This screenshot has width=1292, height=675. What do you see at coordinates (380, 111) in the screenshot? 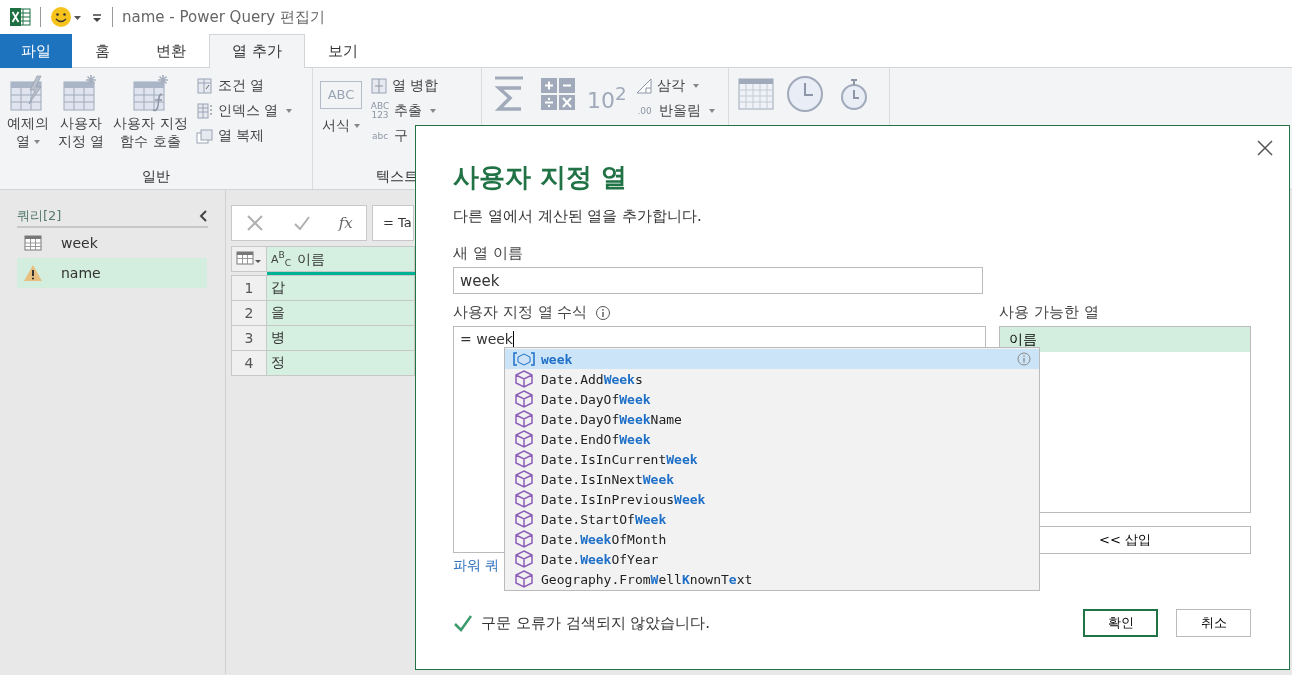
I see `icon-text: ABC 123` at bounding box center [380, 111].